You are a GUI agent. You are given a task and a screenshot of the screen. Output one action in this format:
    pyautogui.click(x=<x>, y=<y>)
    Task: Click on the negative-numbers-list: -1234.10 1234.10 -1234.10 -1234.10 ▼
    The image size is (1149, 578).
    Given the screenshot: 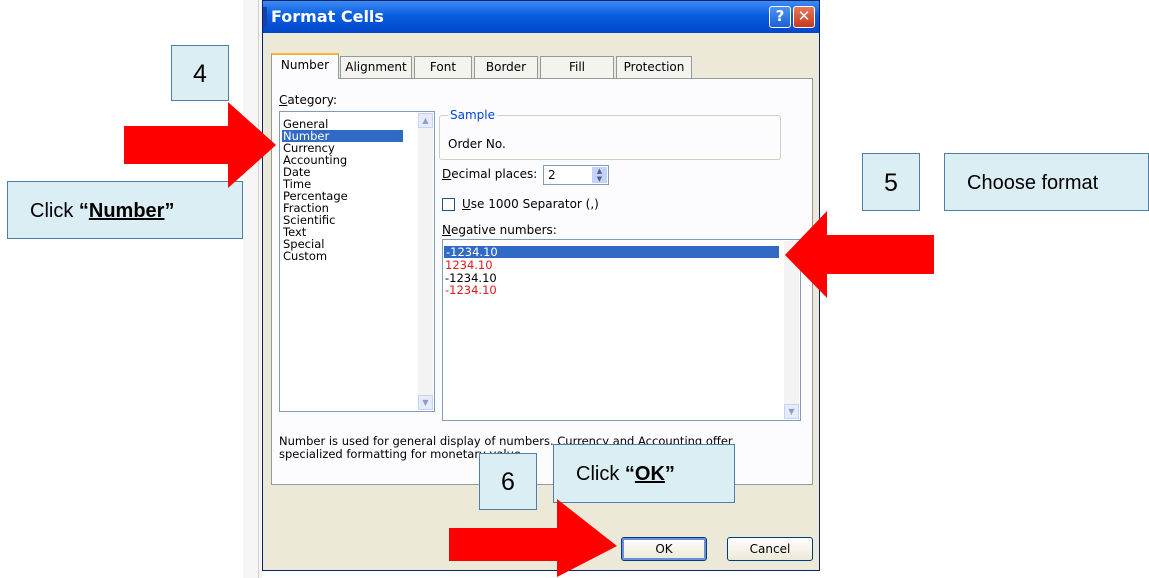 What is the action you would take?
    pyautogui.click(x=621, y=330)
    